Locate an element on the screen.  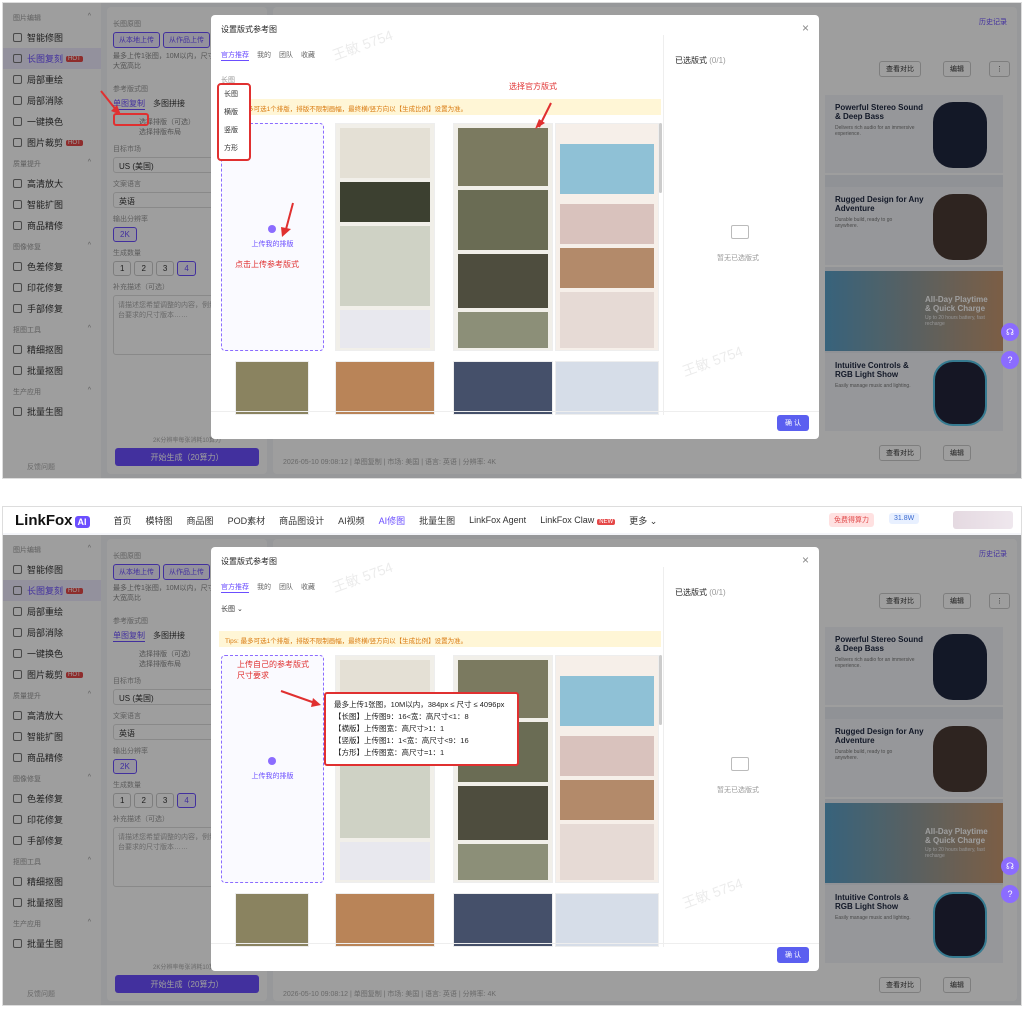
annotation-own-ref: 上传自己的参考版式 尺寸要求 is located at coordinates (273, 670).